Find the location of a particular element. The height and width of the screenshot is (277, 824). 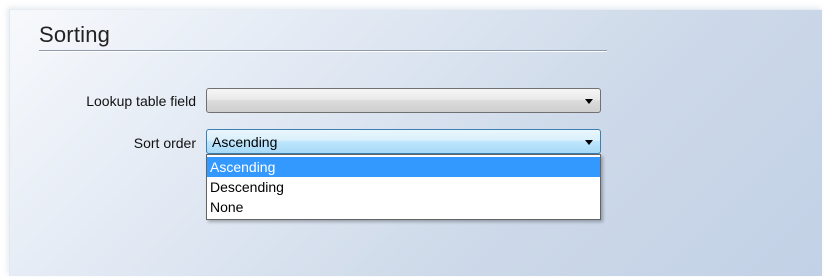

sort-order-dropdown-list: Ascending Descending None is located at coordinates (403, 187).